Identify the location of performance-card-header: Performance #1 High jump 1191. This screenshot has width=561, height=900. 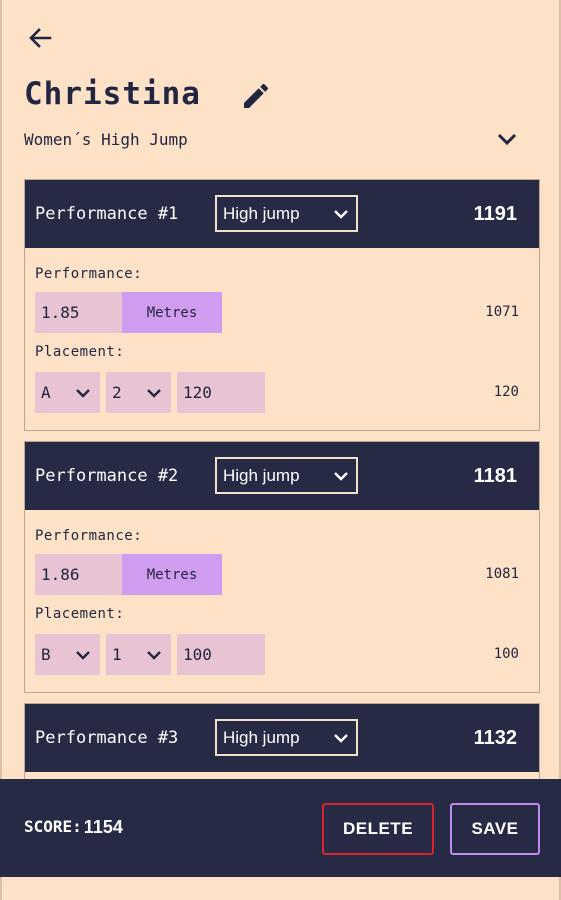
(282, 214).